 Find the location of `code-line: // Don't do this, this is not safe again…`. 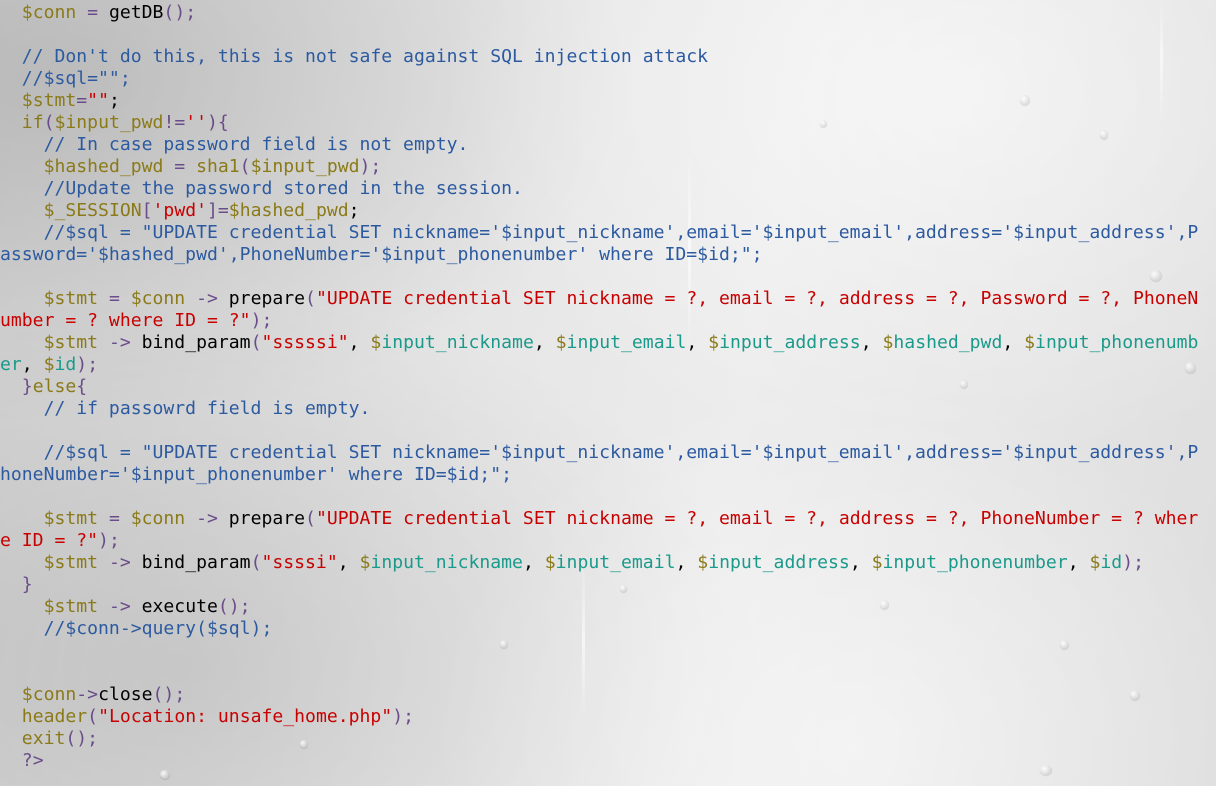

code-line: // Don't do this, this is not safe again… is located at coordinates (599, 57).